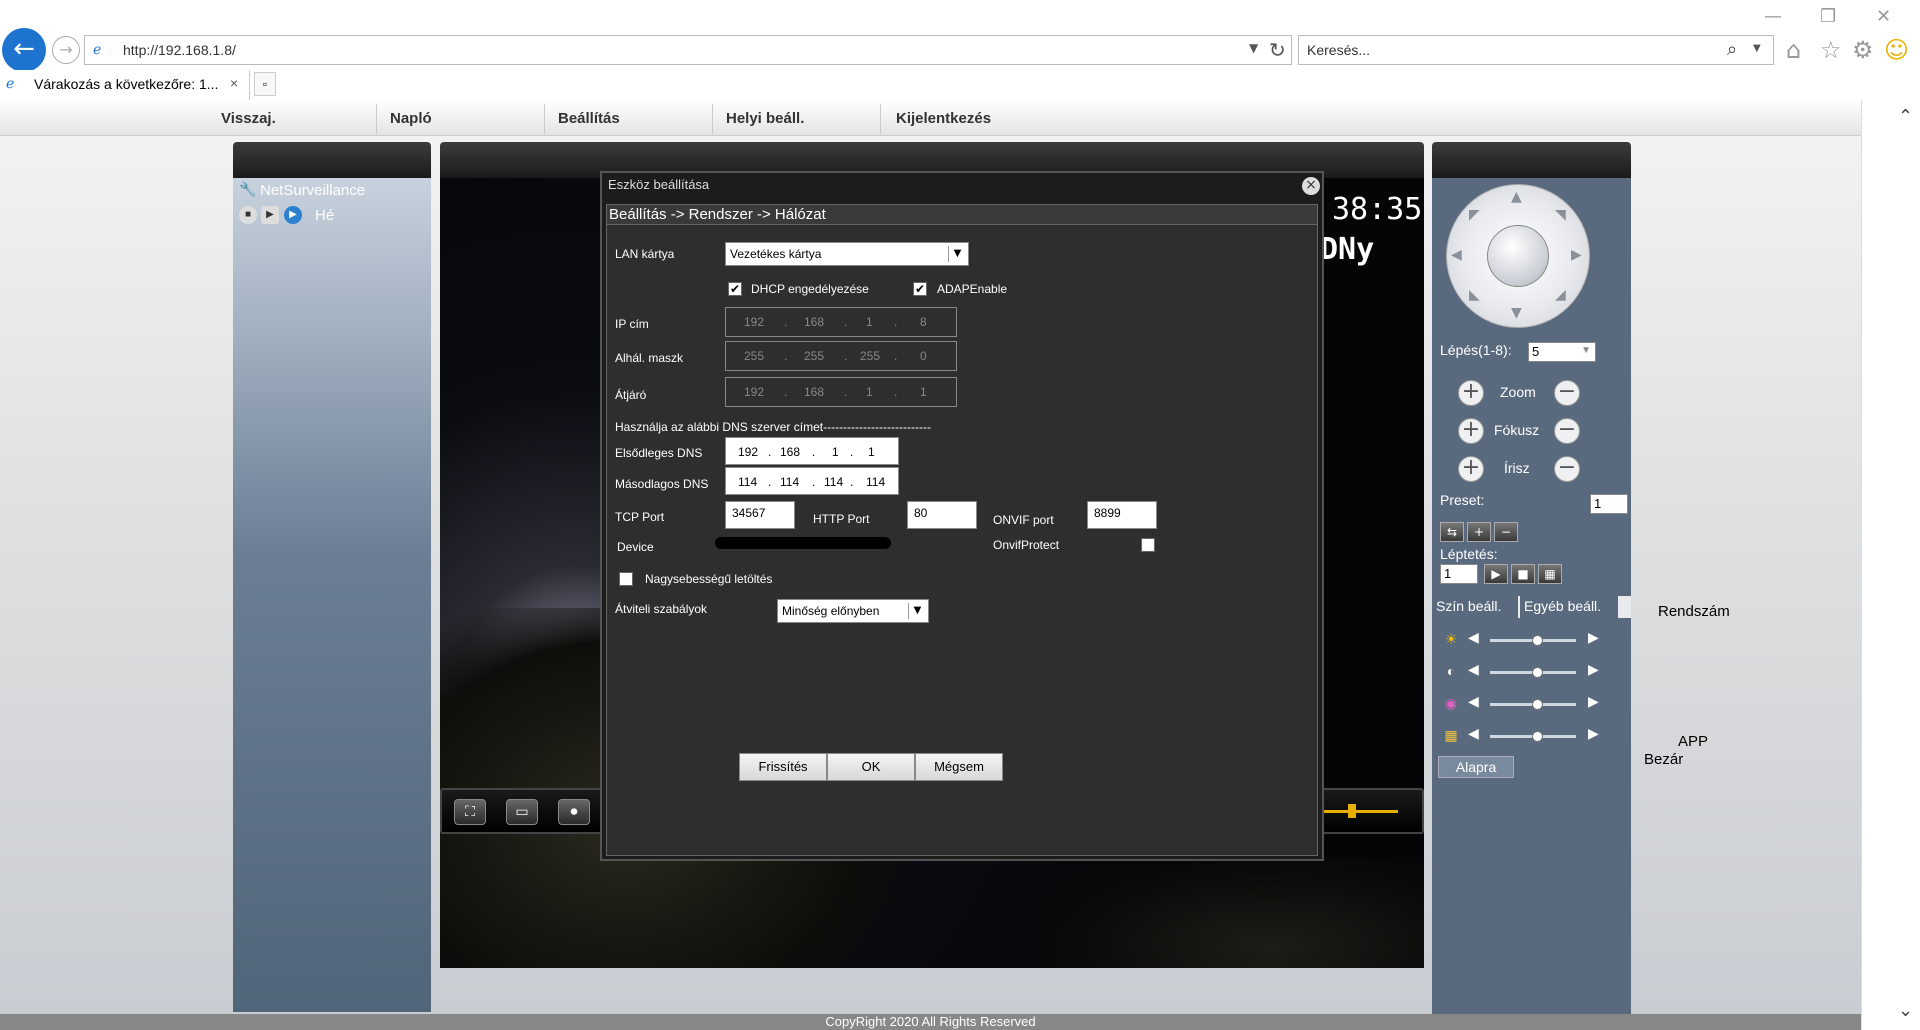  Describe the element at coordinates (324, 215) in the screenshot. I see `channel-name: Hé` at that location.